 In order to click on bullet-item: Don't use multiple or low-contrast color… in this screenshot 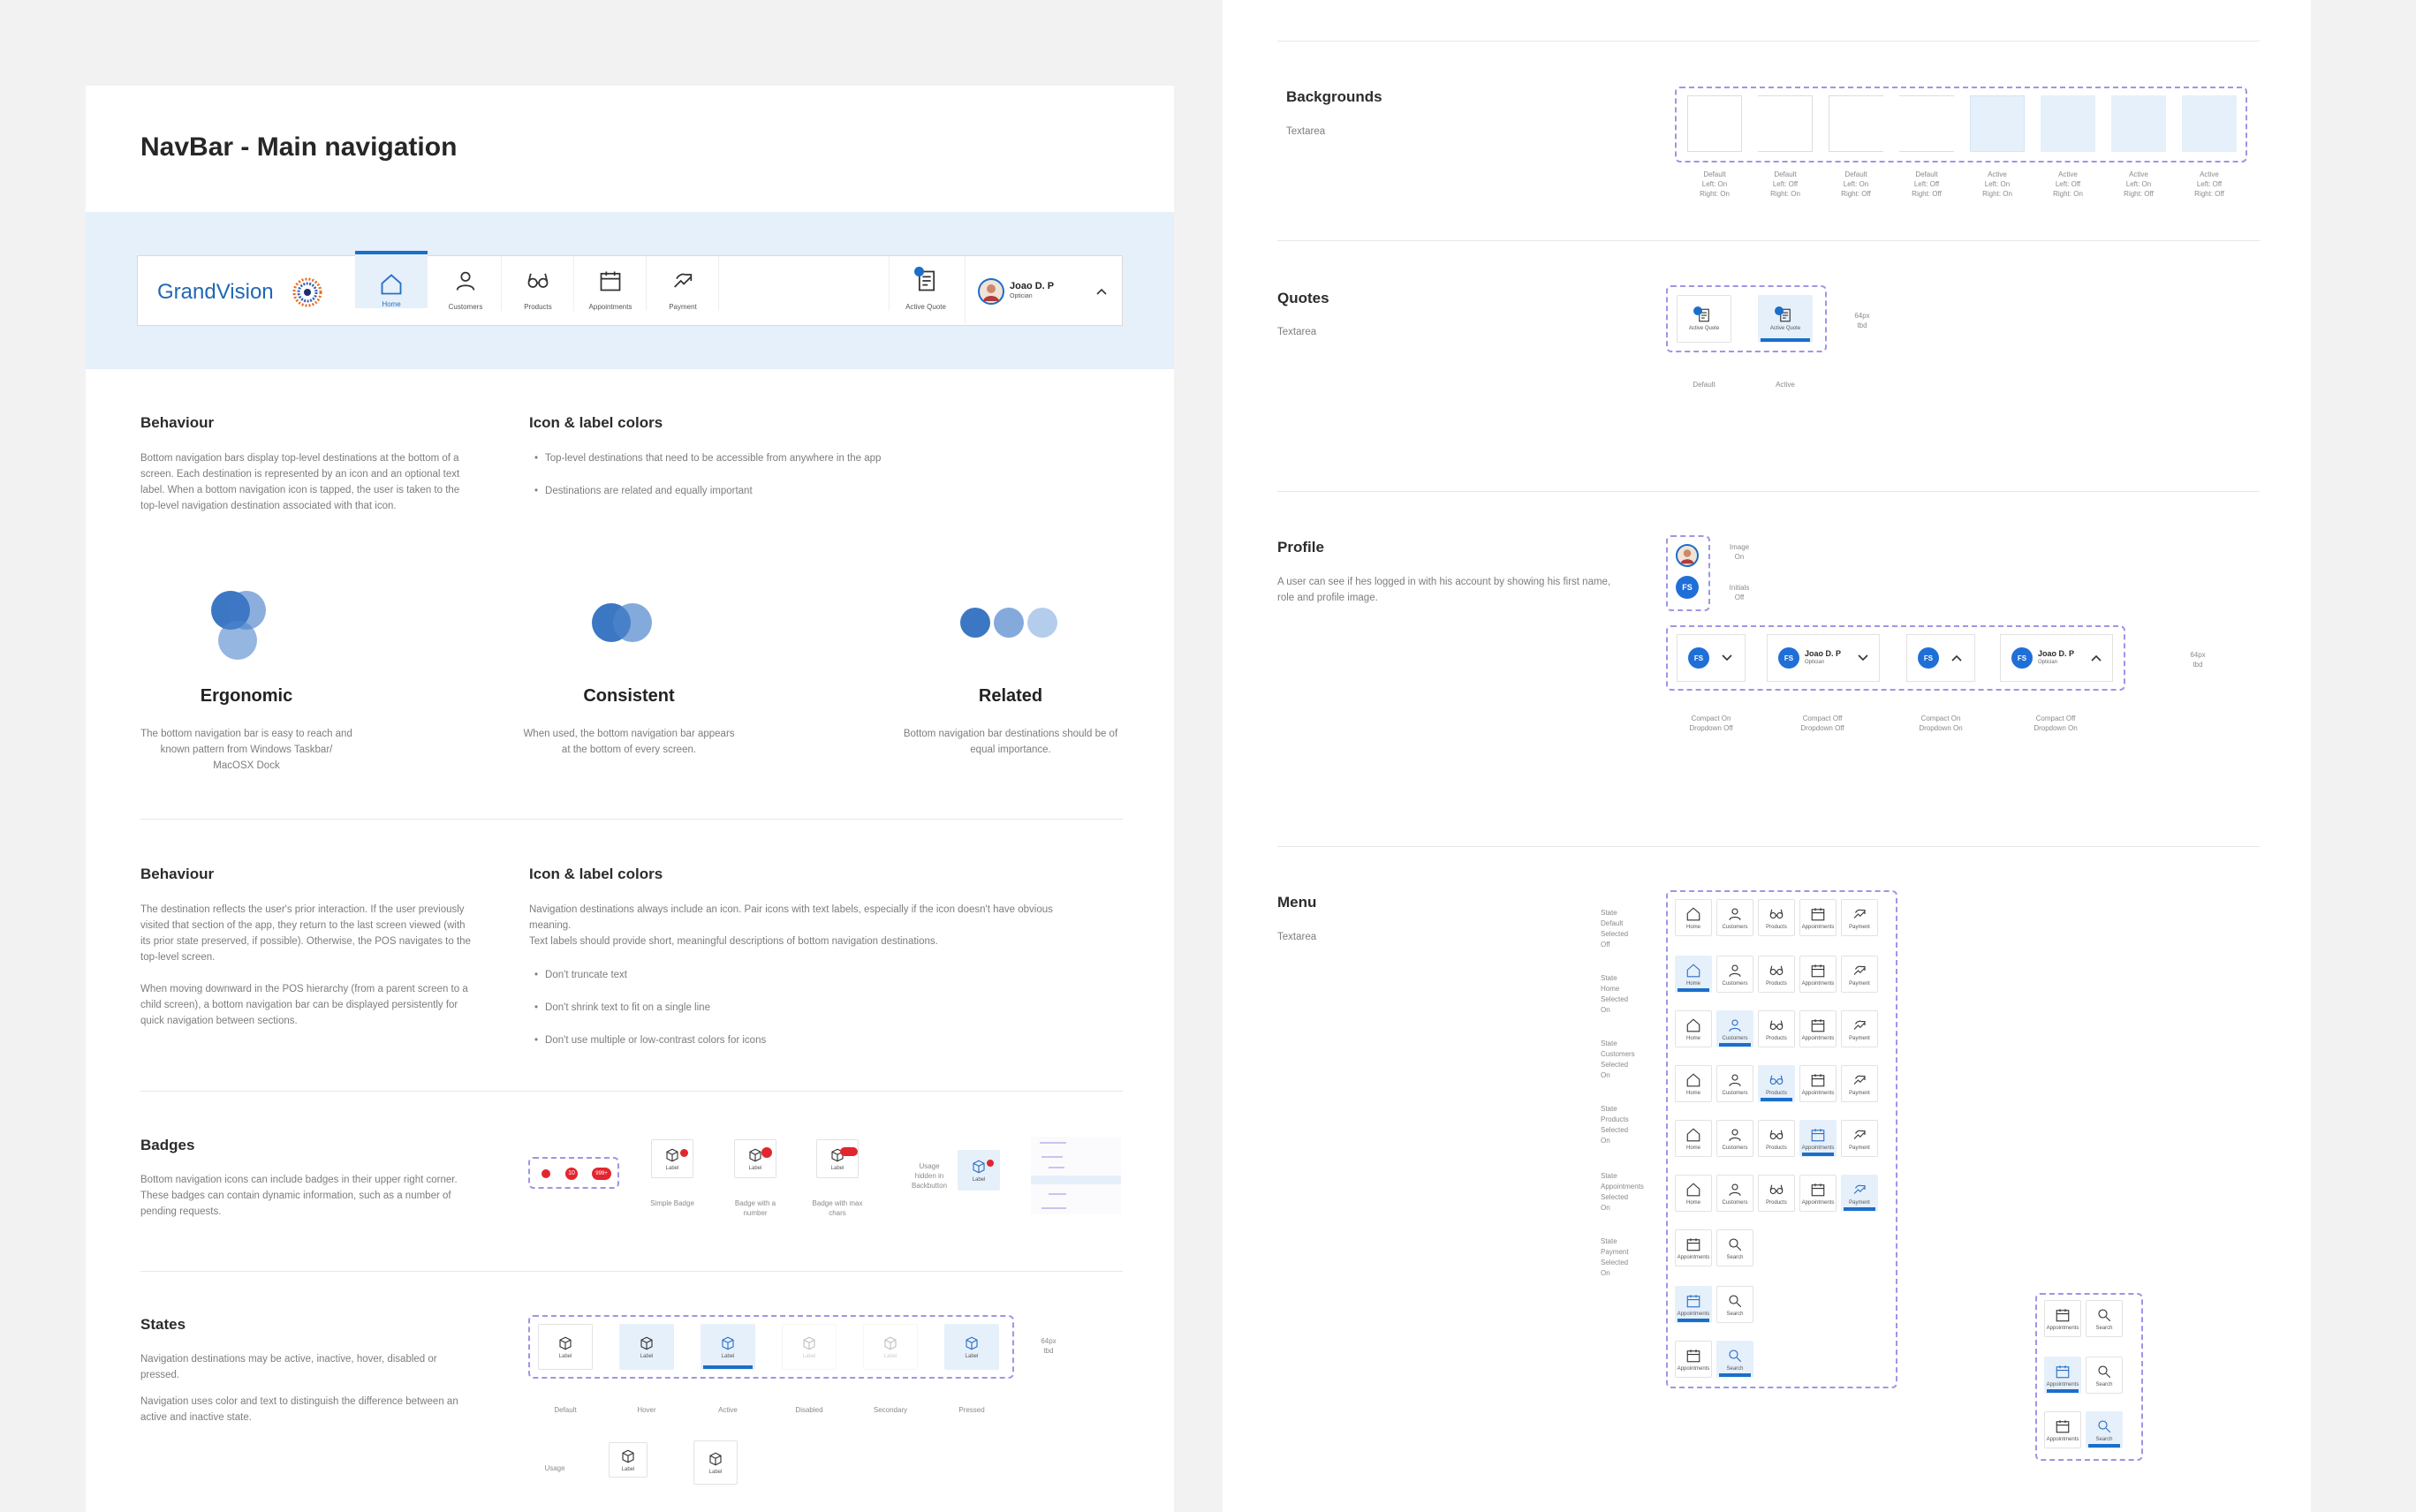, I will do `click(650, 1040)`.